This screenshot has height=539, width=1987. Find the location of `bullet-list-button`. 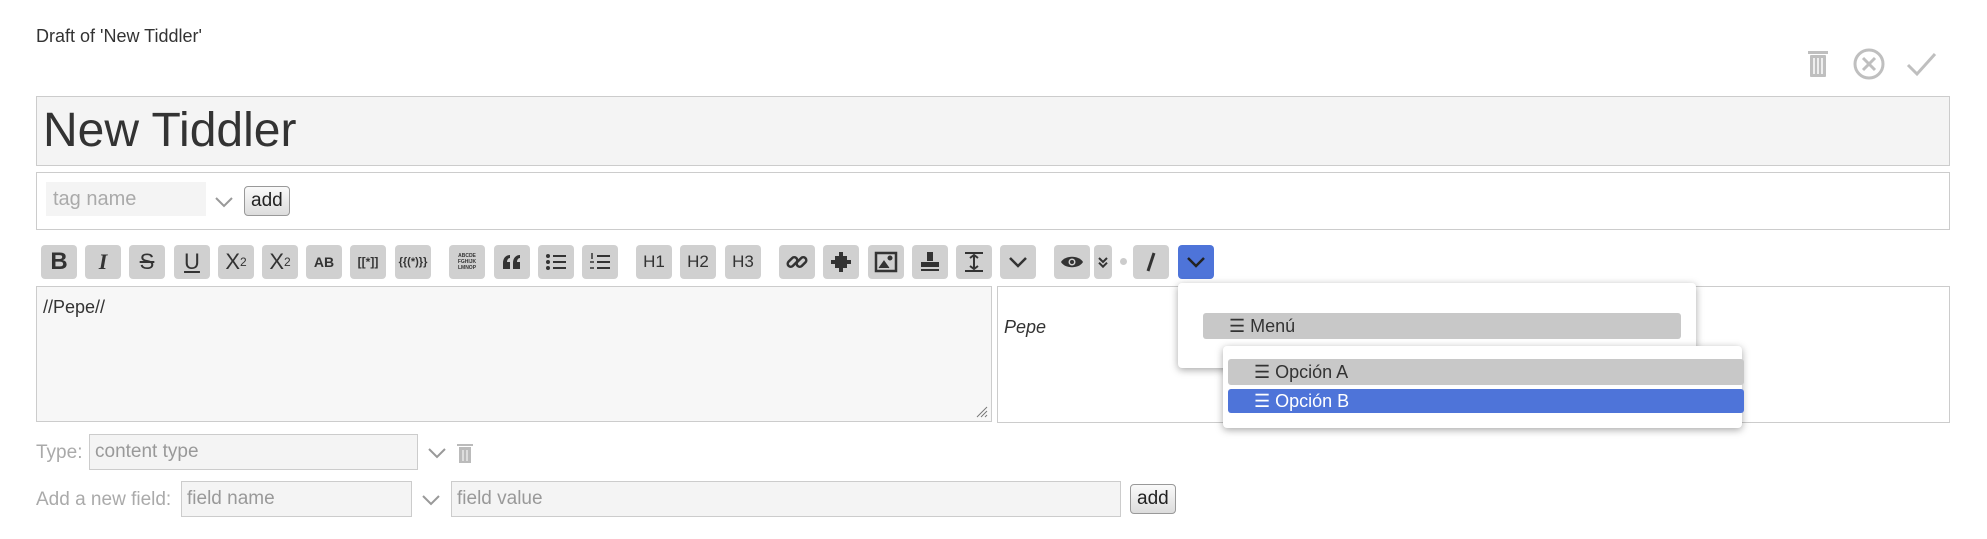

bullet-list-button is located at coordinates (556, 262).